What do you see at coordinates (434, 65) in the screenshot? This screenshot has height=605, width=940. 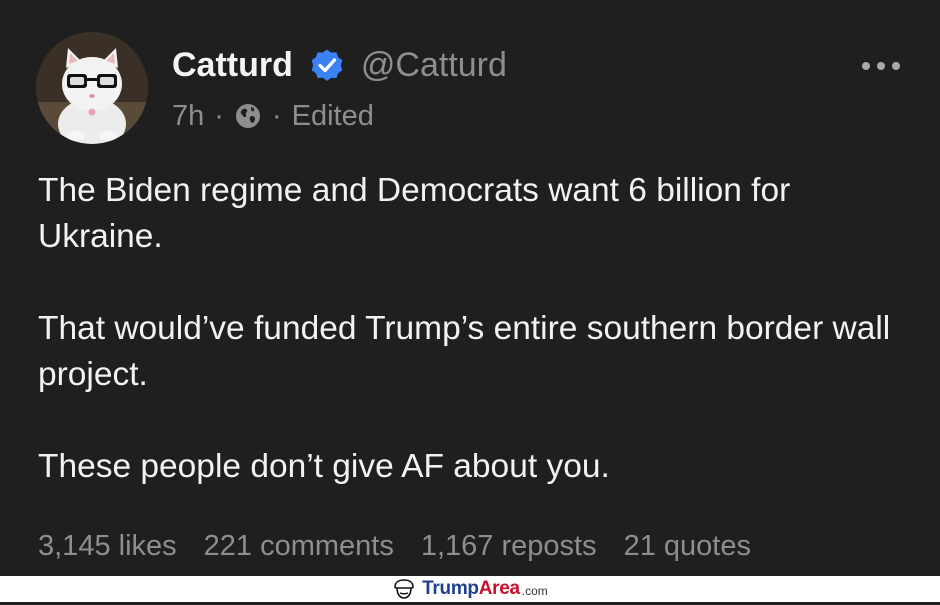 I see `author-handle: @Catturd` at bounding box center [434, 65].